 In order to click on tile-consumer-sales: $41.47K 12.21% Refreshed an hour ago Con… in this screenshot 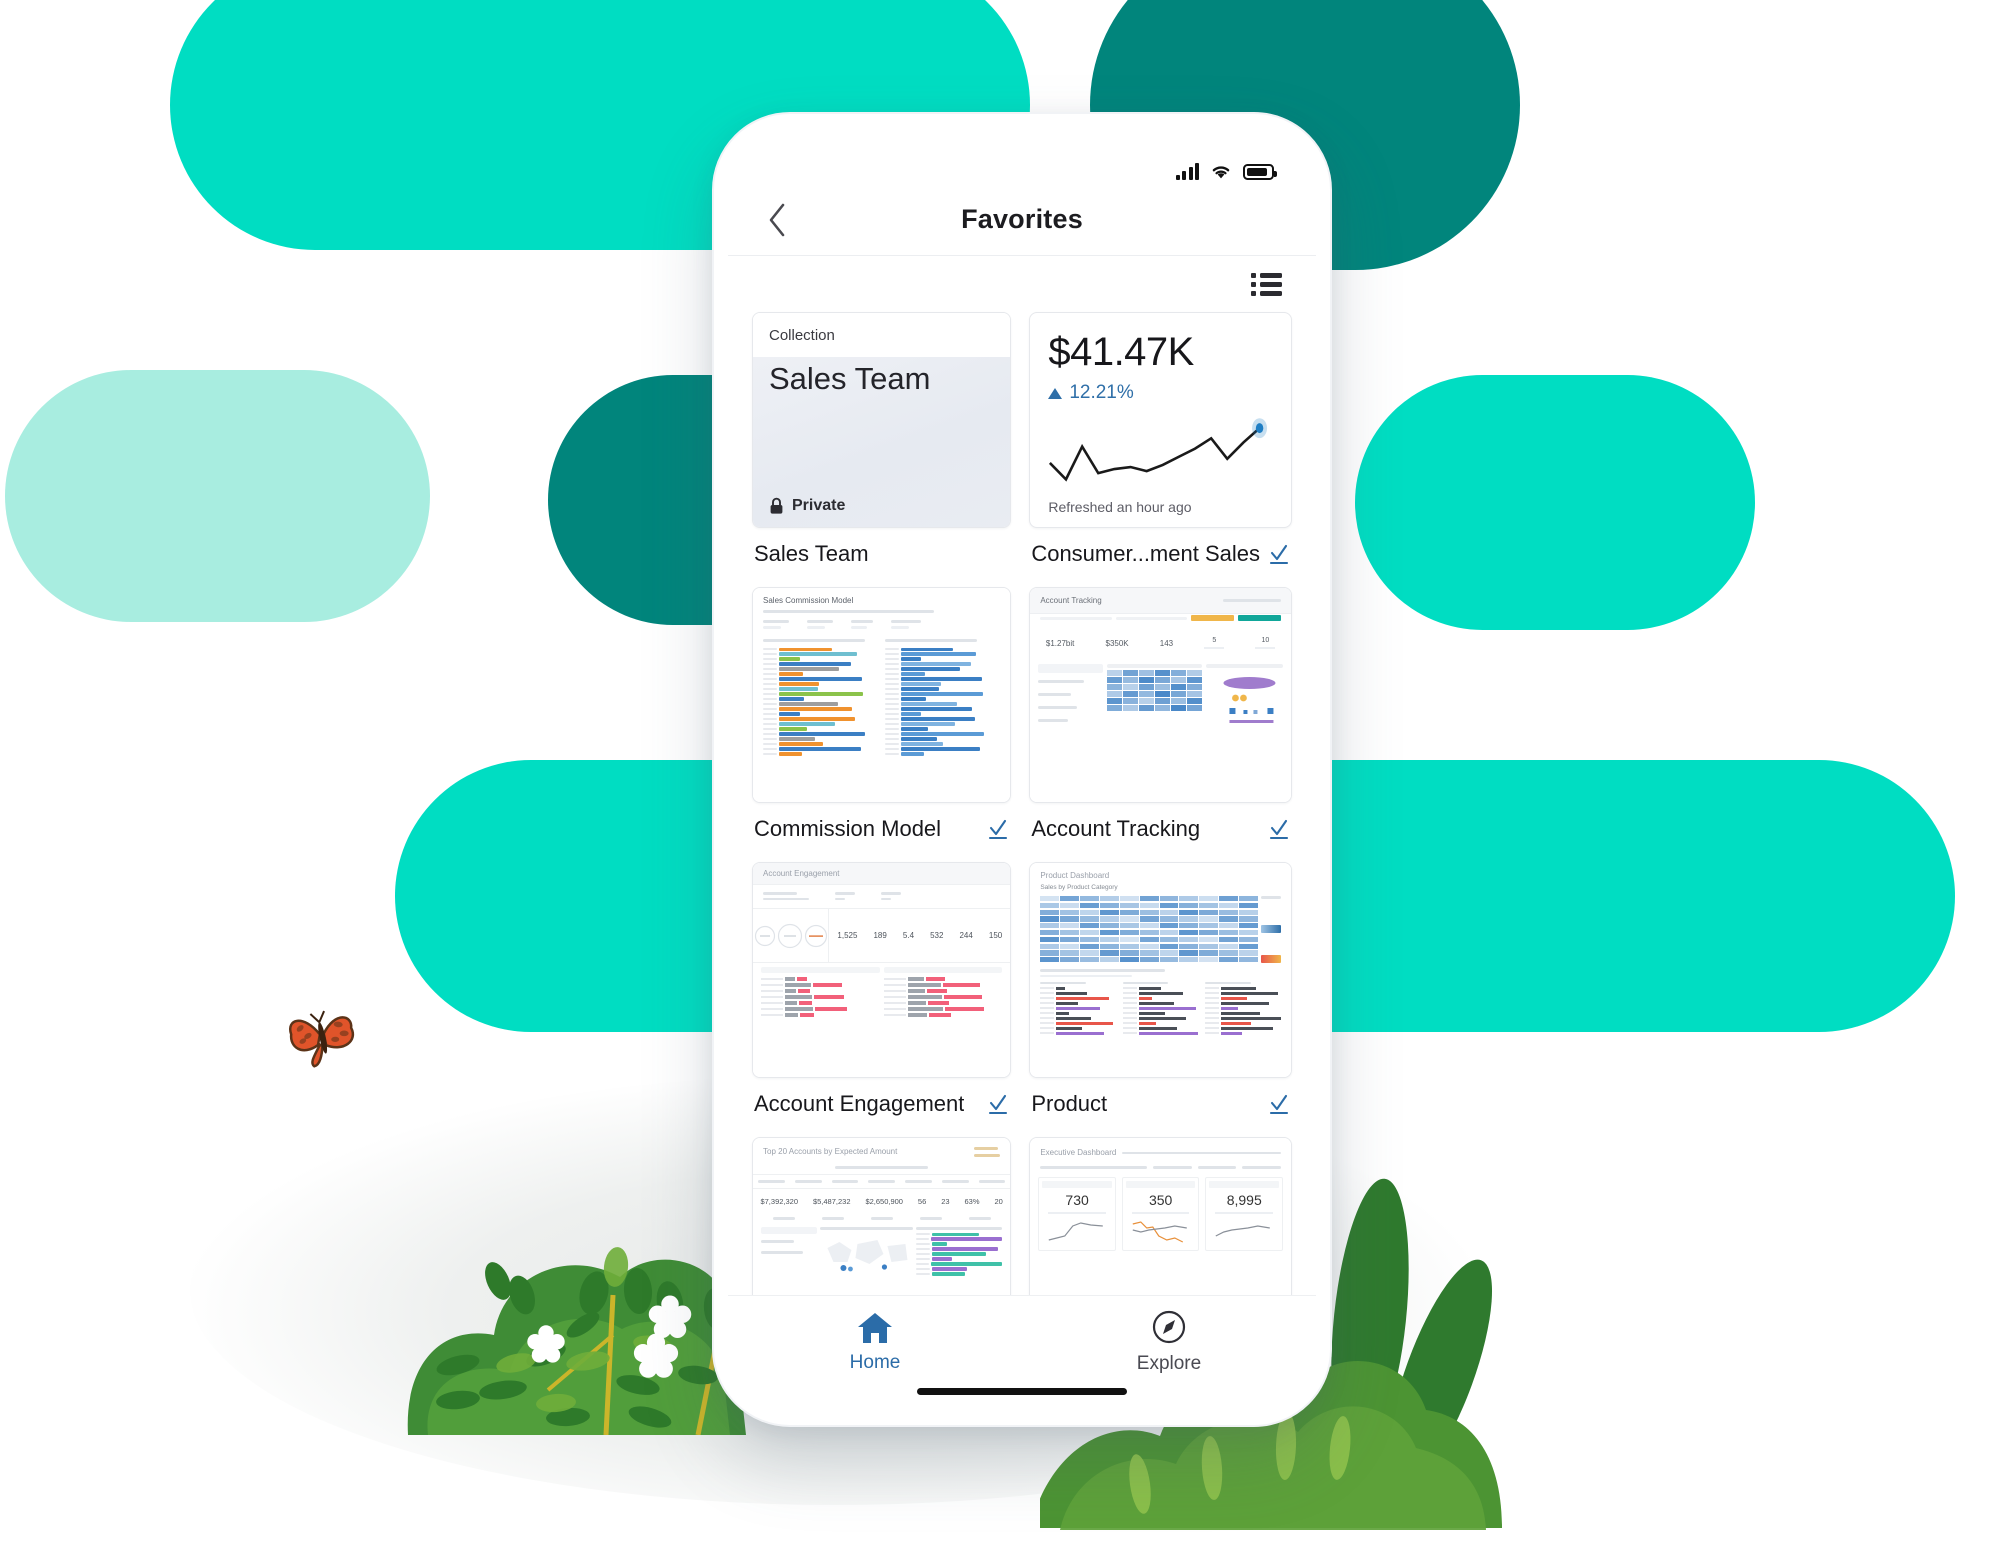, I will do `click(1160, 439)`.